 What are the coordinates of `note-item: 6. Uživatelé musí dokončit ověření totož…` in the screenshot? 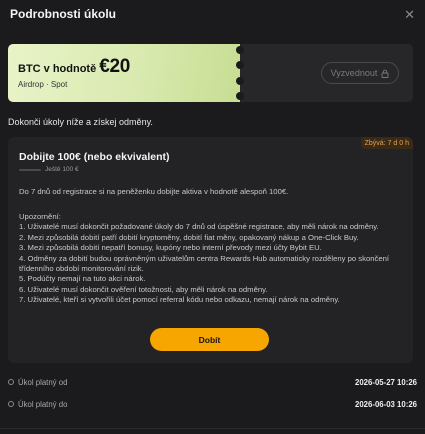 It's located at (143, 289).